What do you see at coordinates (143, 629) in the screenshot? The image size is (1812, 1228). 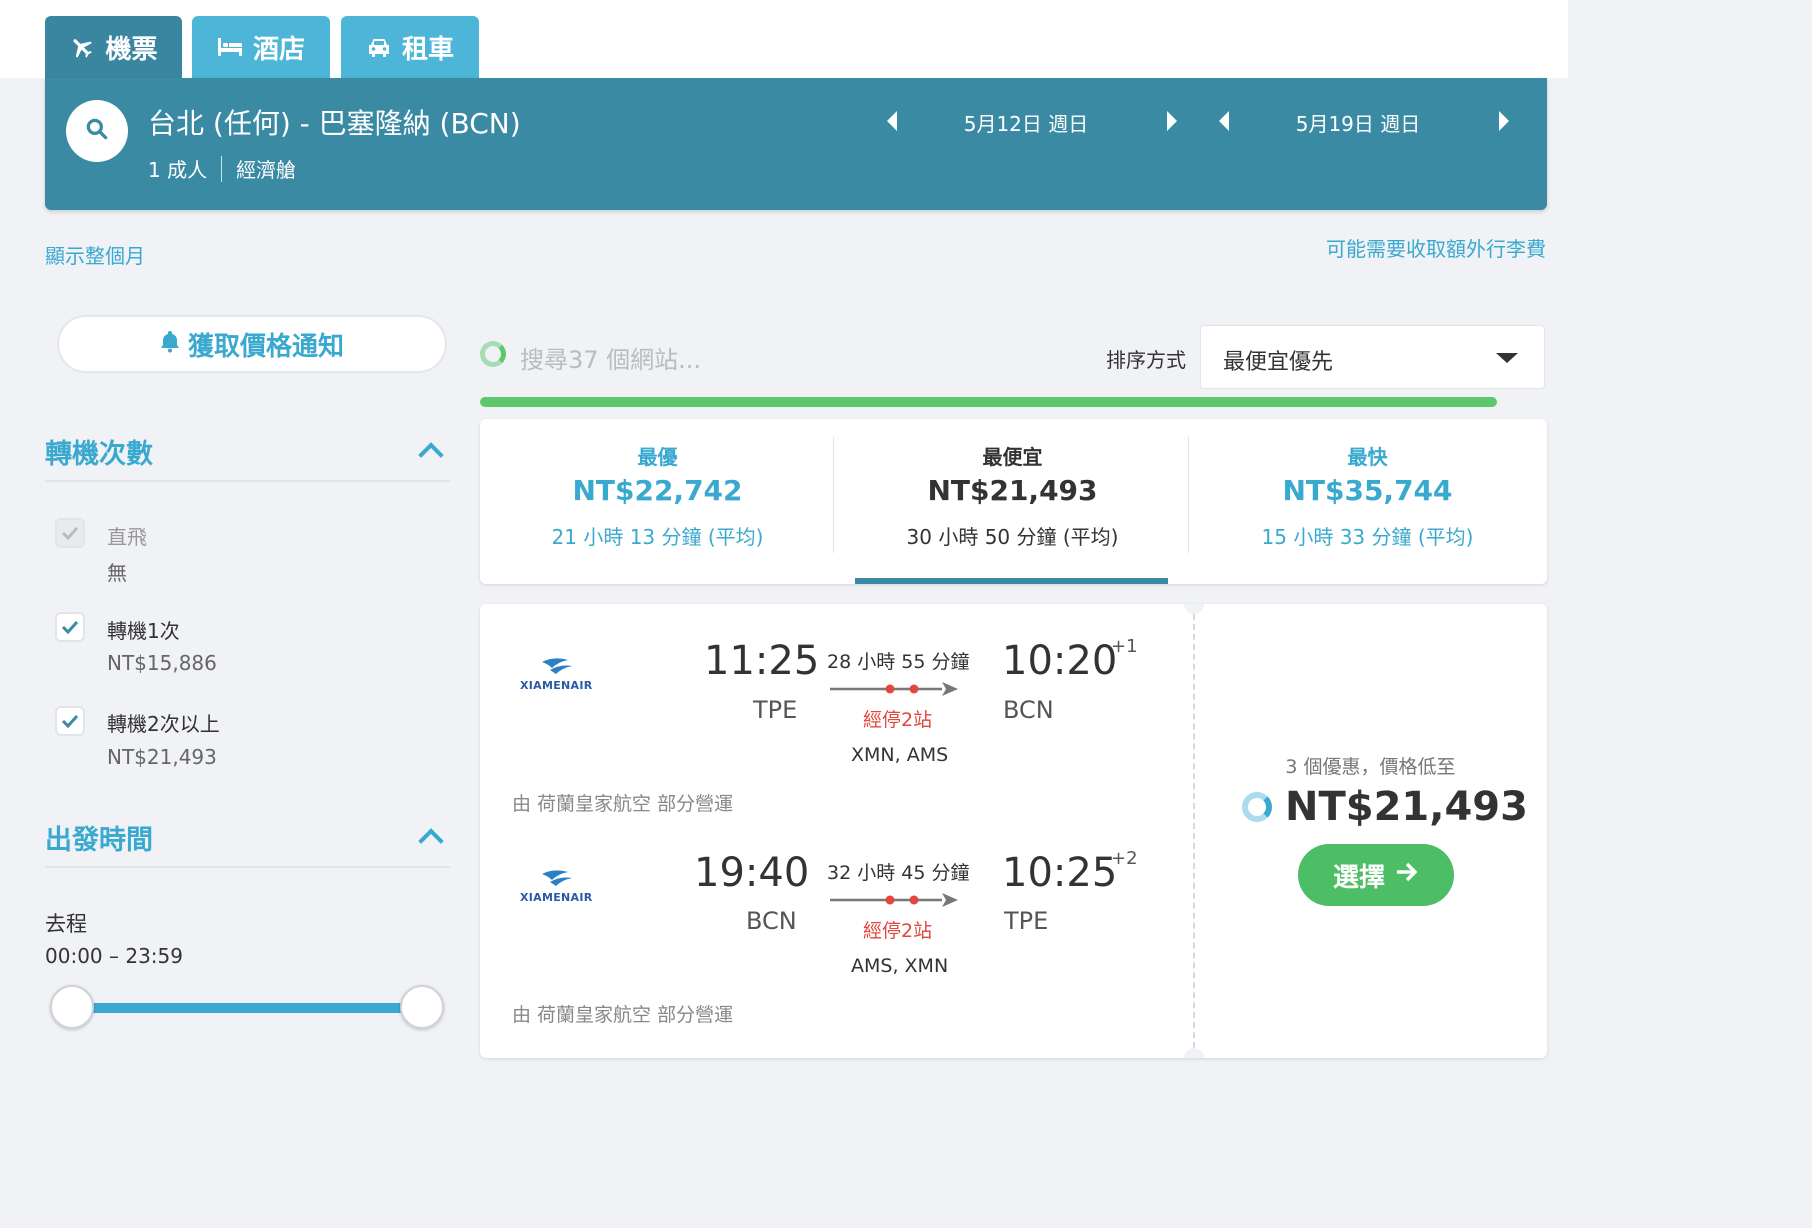 I see `stops-one-label: 轉機1次` at bounding box center [143, 629].